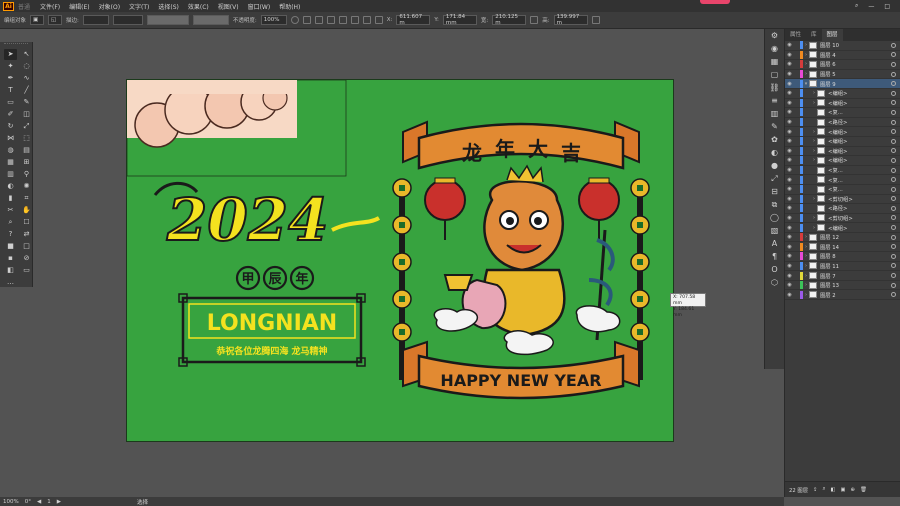  I want to click on transform-icon: ⤢, so click(775, 178).